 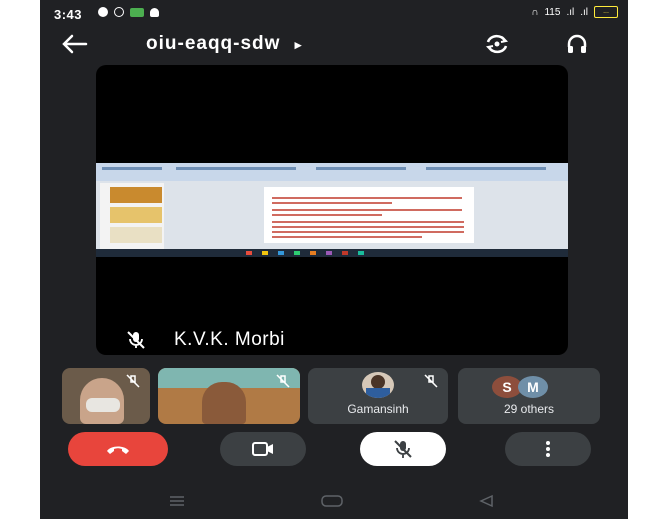 What do you see at coordinates (486, 501) in the screenshot?
I see `back-nav-icon` at bounding box center [486, 501].